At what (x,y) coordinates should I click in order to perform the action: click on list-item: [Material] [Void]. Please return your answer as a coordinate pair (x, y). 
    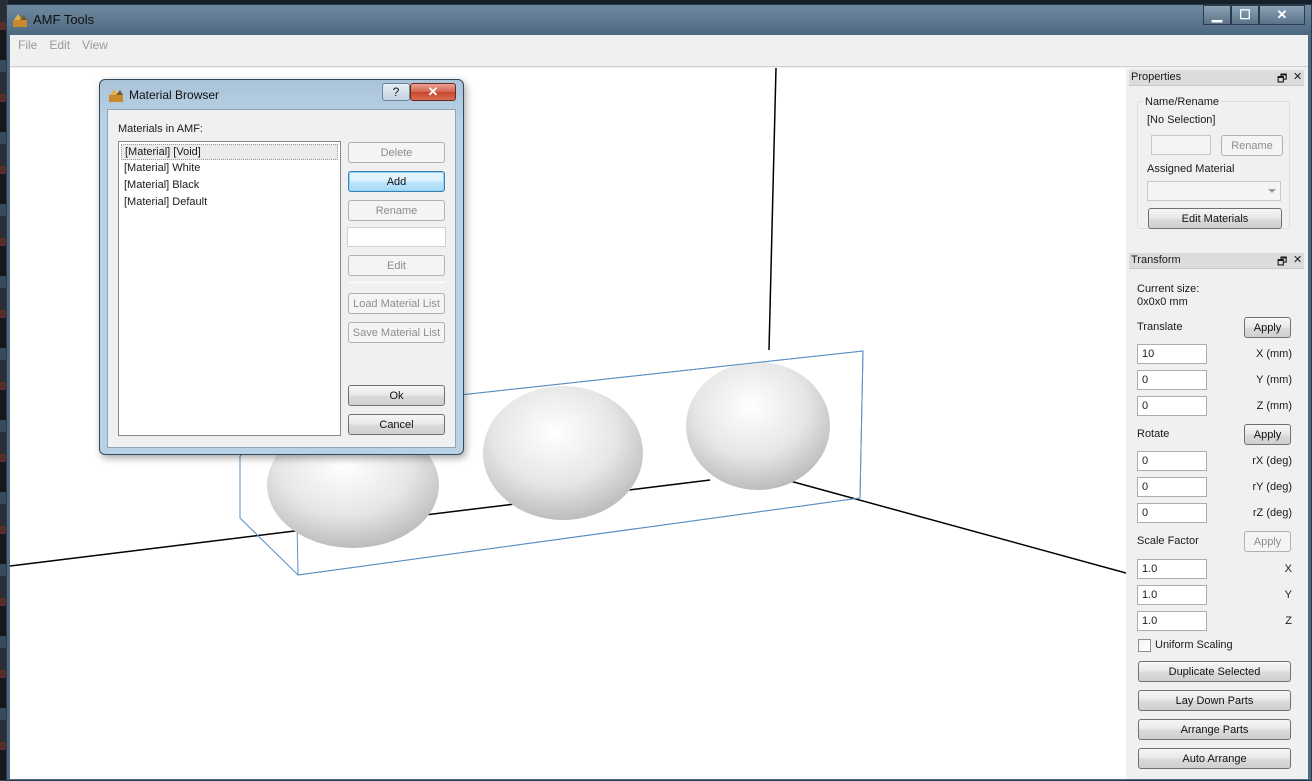
    Looking at the image, I should click on (229, 152).